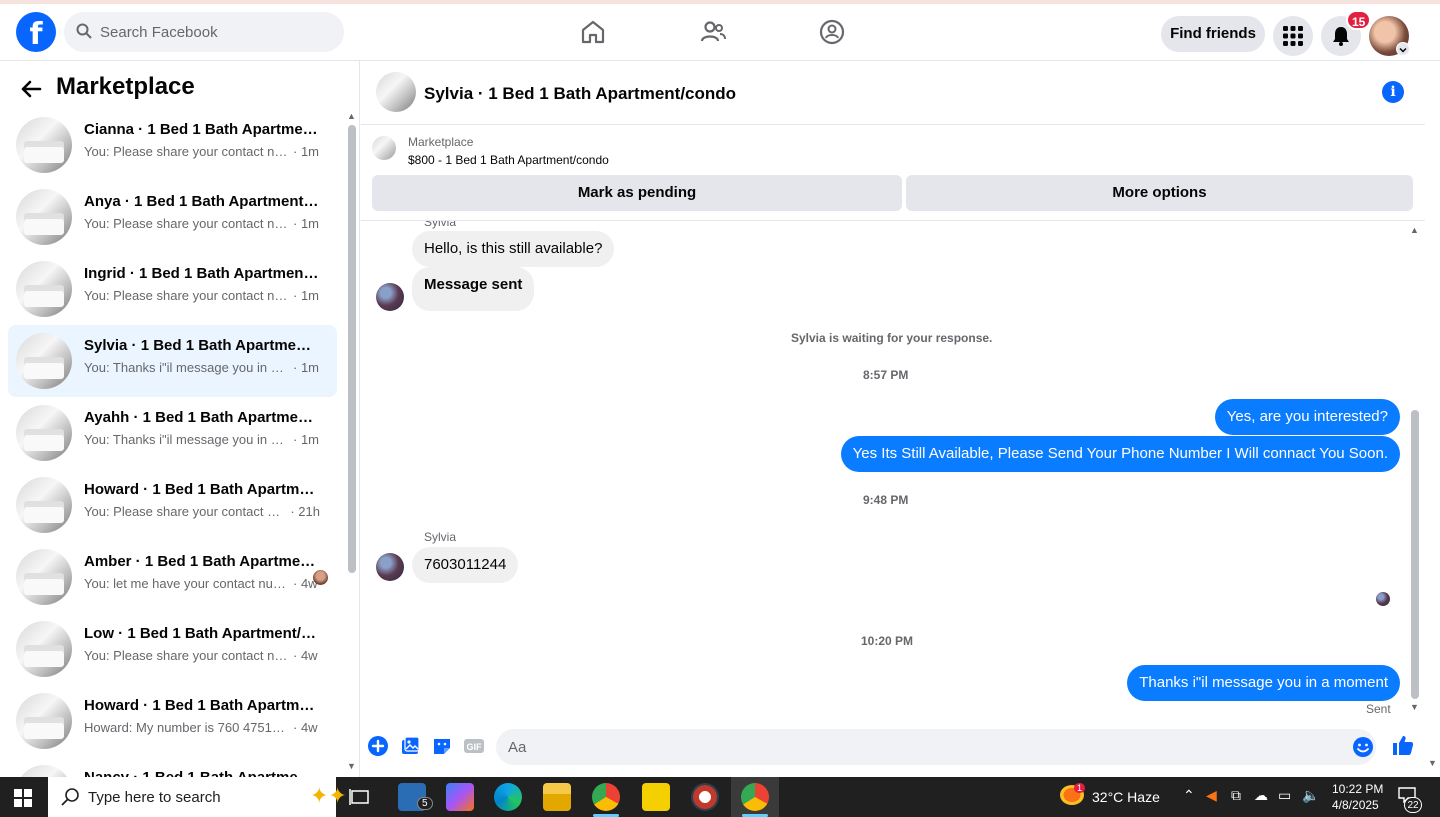 The height and width of the screenshot is (817, 1440). Describe the element at coordinates (352, 349) in the screenshot. I see `sidebar-scrollbar` at that location.